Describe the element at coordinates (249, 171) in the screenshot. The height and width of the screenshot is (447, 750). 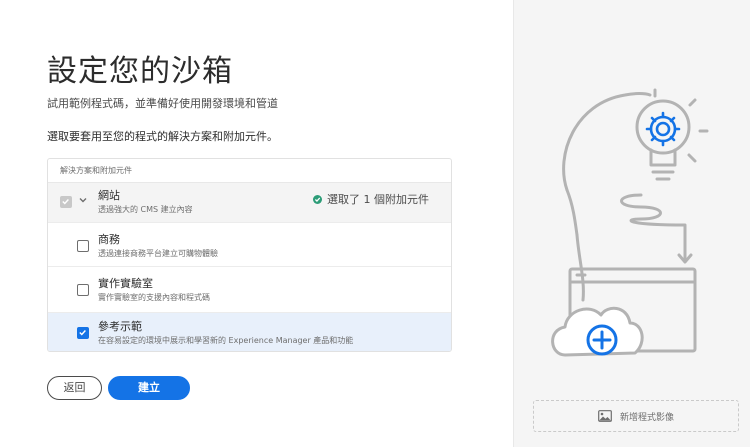
I see `solutions-list-header: 解決方案和附加元件` at that location.